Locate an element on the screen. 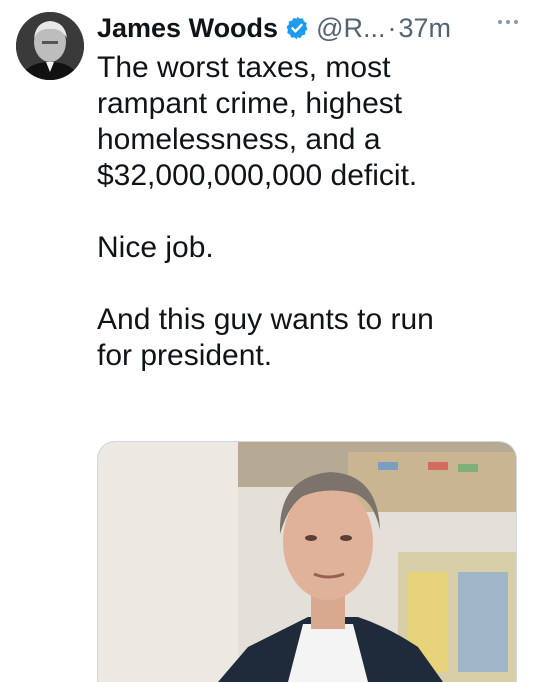 This screenshot has height=682, width=533. display-name: James Woods is located at coordinates (187, 28).